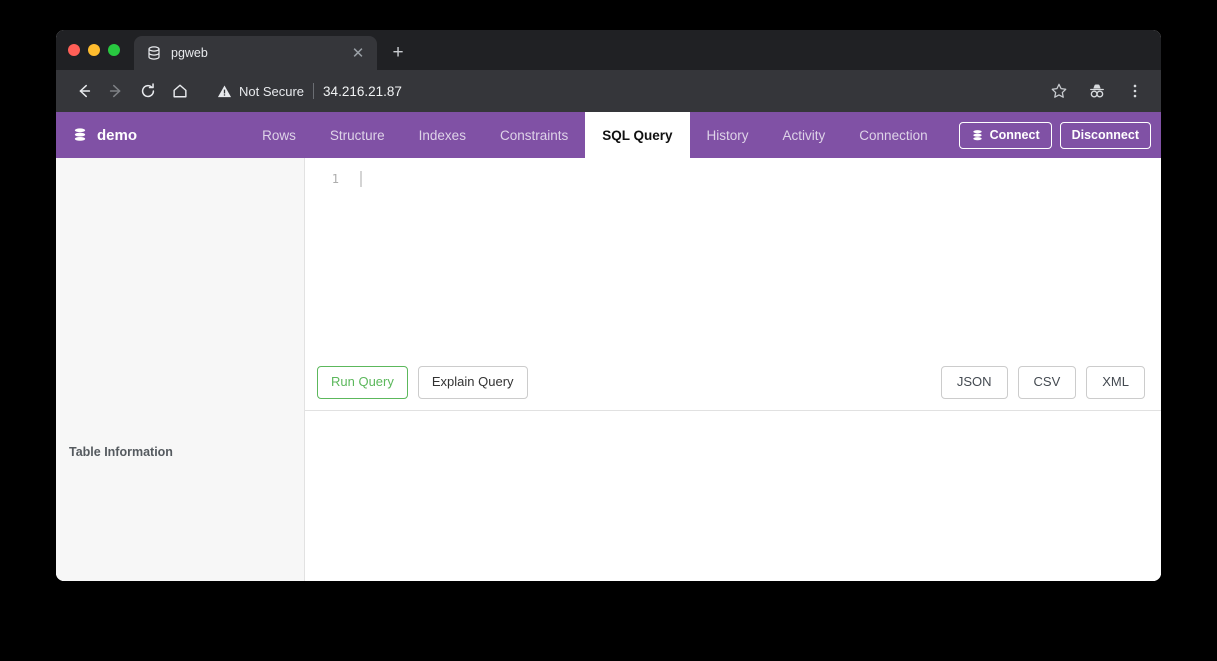 The height and width of the screenshot is (661, 1217). What do you see at coordinates (314, 91) in the screenshot?
I see `omnibox-separator` at bounding box center [314, 91].